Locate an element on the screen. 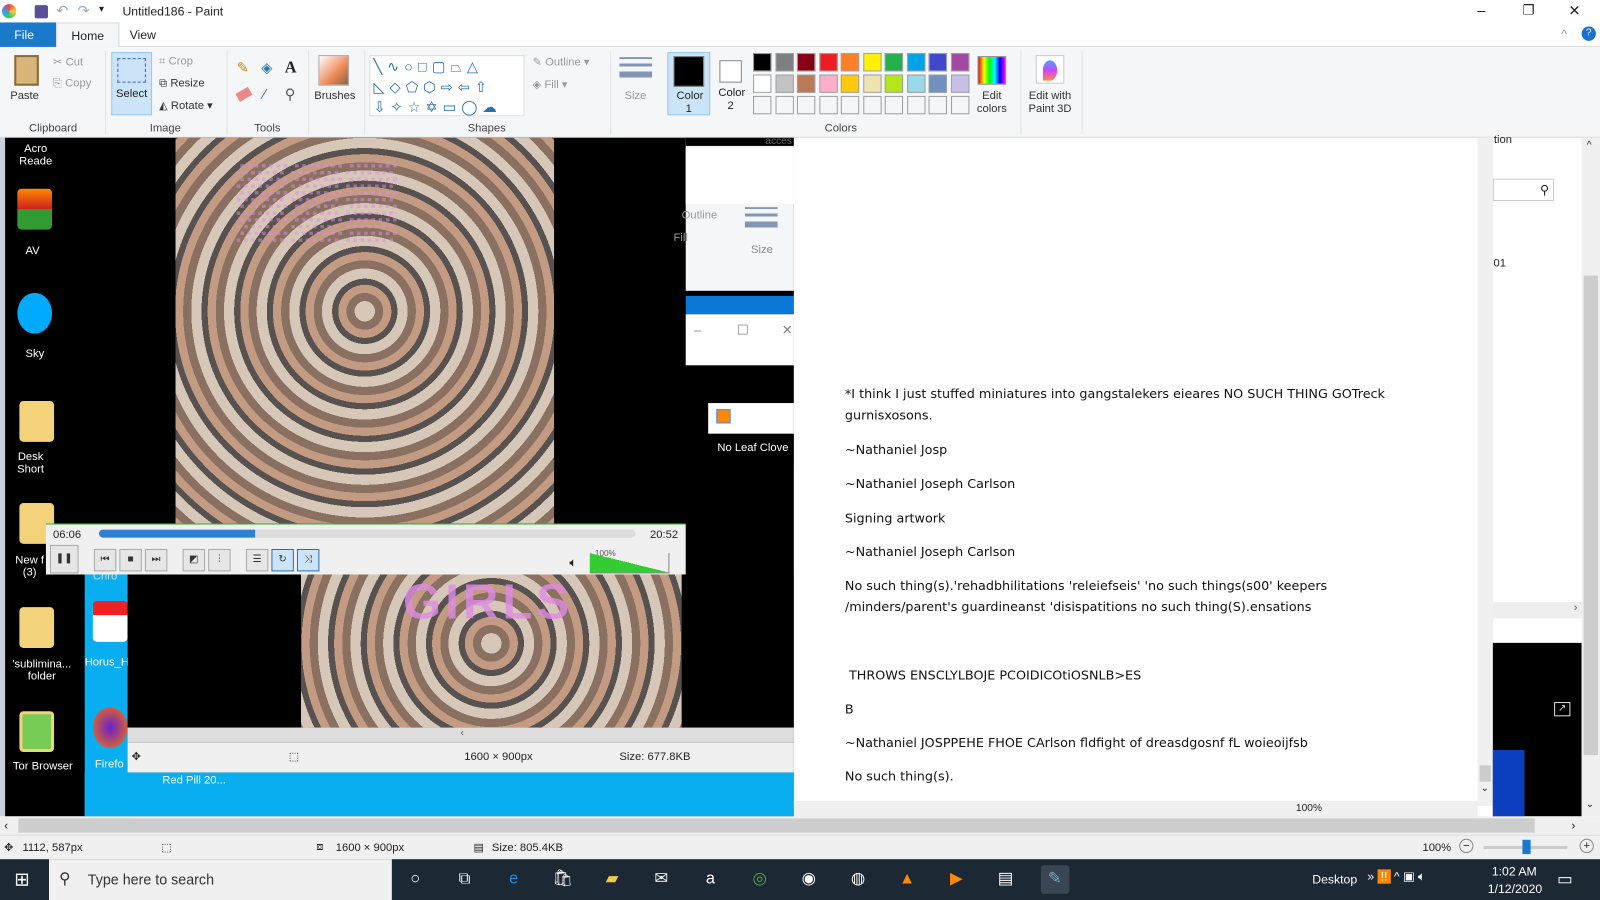 This screenshot has height=900, width=1600. eraser-icon is located at coordinates (244, 94).